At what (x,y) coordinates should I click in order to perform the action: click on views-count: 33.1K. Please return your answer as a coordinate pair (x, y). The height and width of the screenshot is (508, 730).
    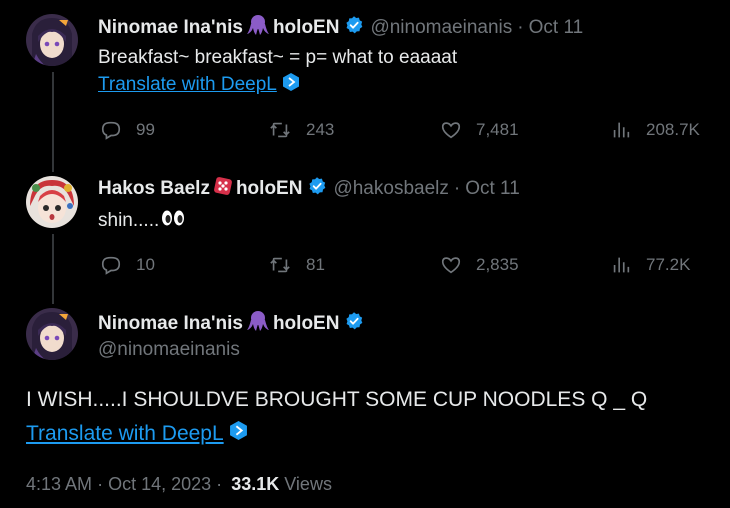
    Looking at the image, I should click on (255, 484).